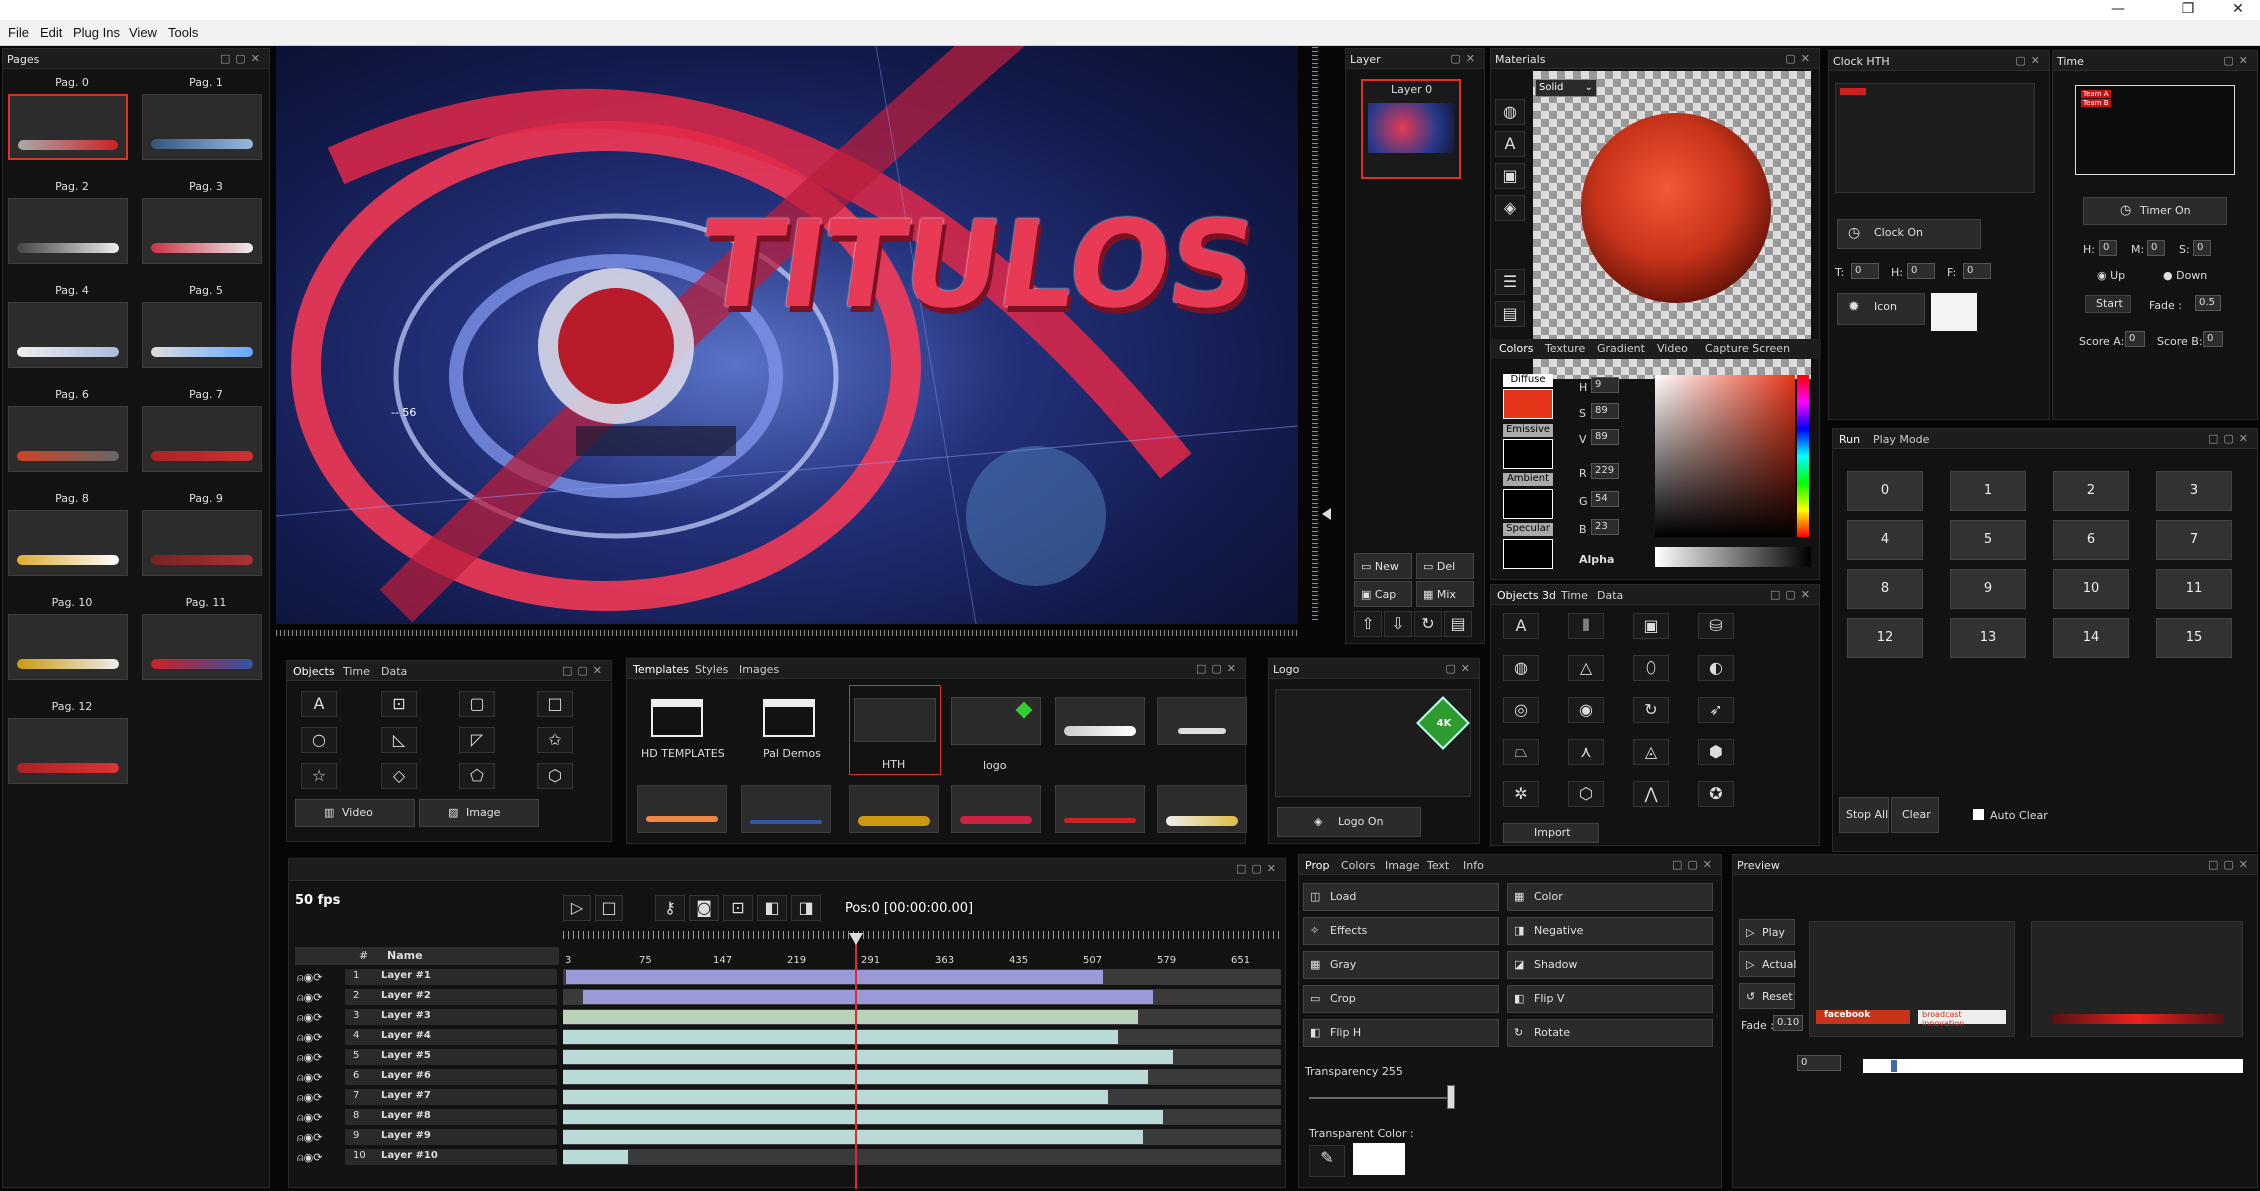 The image size is (2260, 1191). I want to click on timeline-layer-row: ⍝◉⟳ 2 Layer #2, so click(785, 998).